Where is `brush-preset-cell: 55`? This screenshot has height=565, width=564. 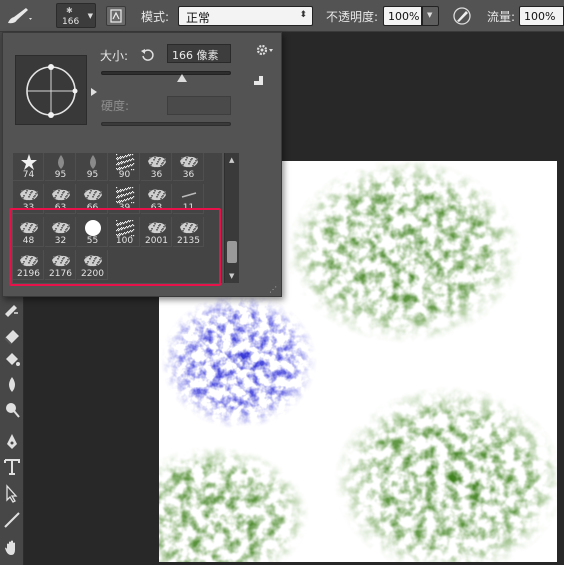
brush-preset-cell: 55 is located at coordinates (92, 232).